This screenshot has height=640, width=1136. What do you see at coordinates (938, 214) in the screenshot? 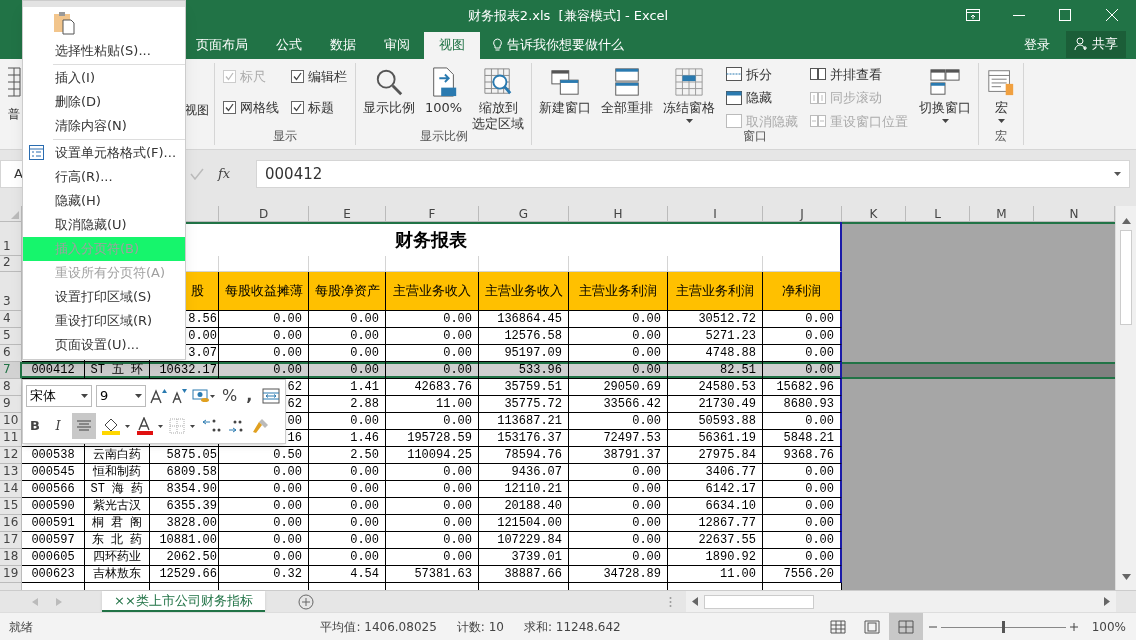
I see `column-header: L` at bounding box center [938, 214].